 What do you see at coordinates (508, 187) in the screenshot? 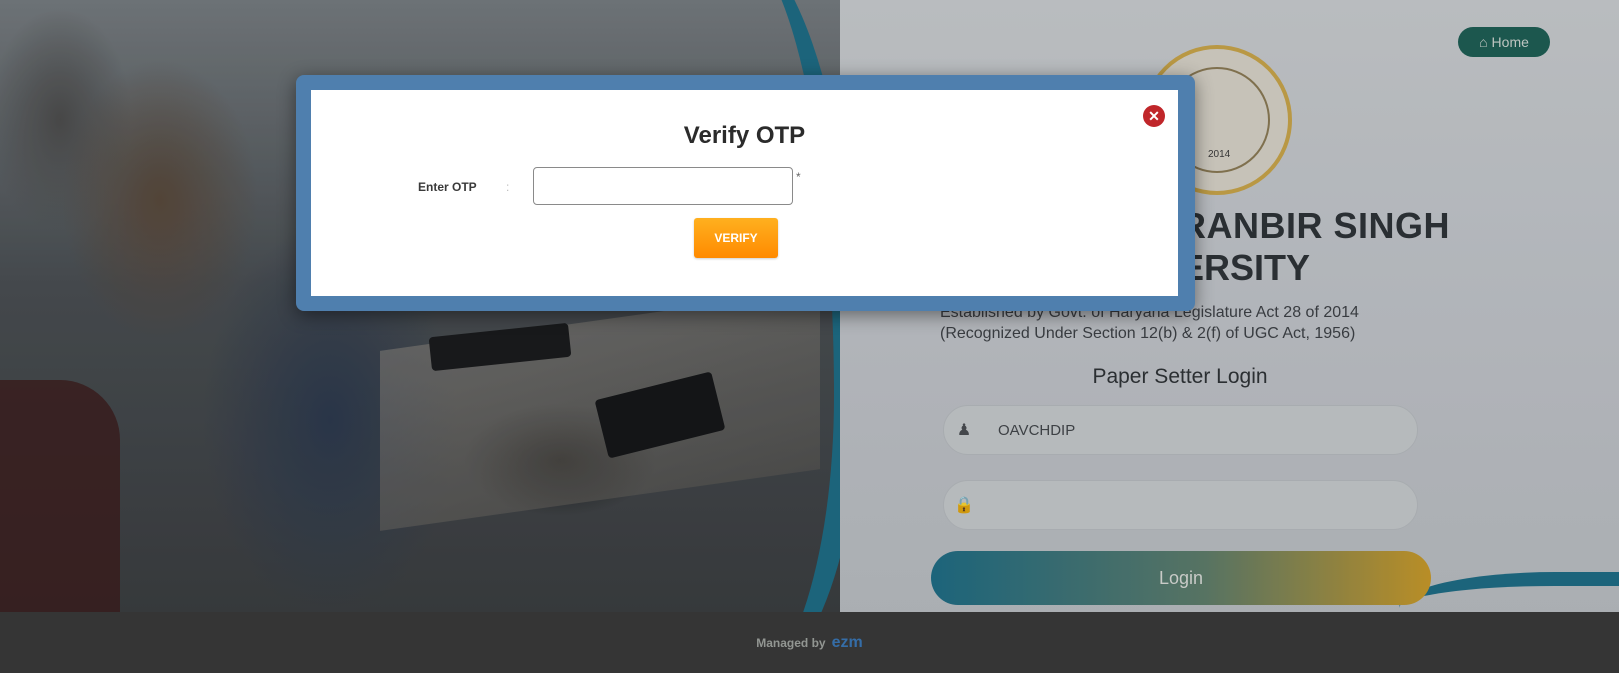
I see `otp-colon: :` at bounding box center [508, 187].